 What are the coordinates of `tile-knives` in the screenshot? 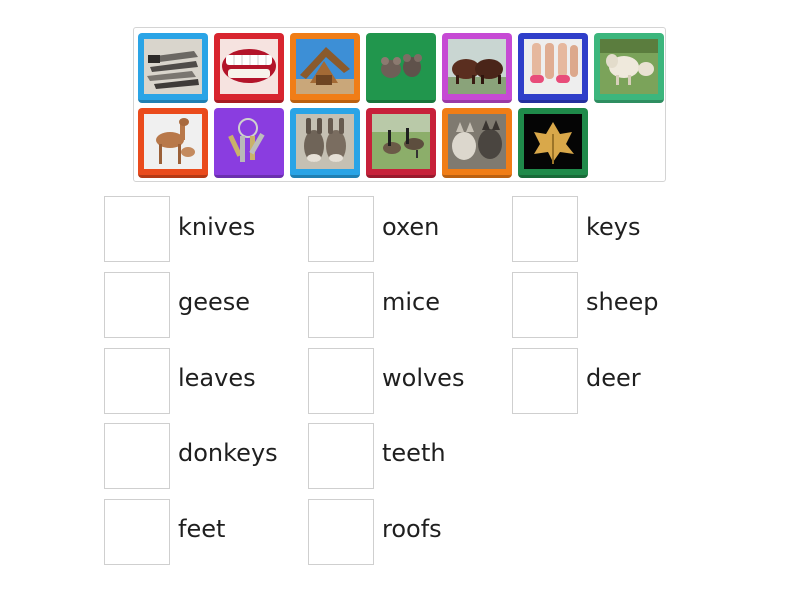 It's located at (173, 68).